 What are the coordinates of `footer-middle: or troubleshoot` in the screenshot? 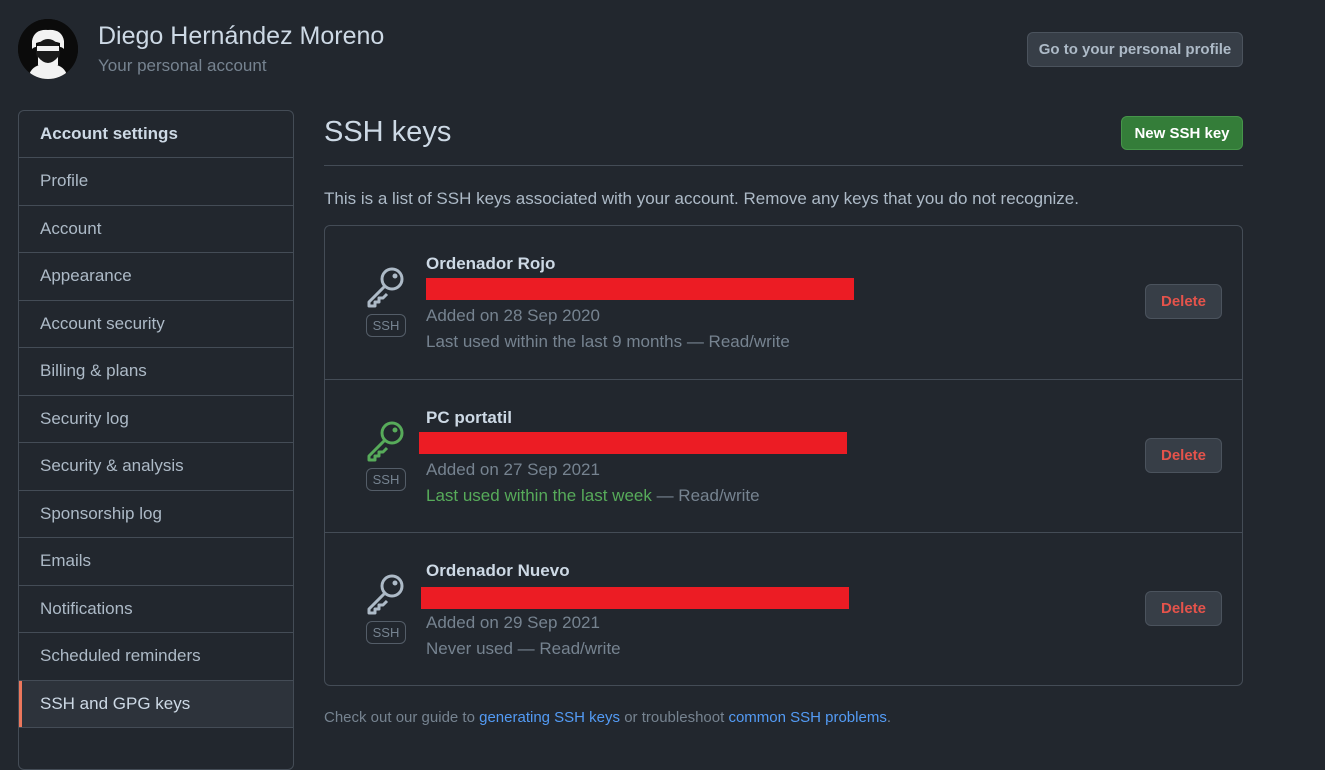 It's located at (674, 717).